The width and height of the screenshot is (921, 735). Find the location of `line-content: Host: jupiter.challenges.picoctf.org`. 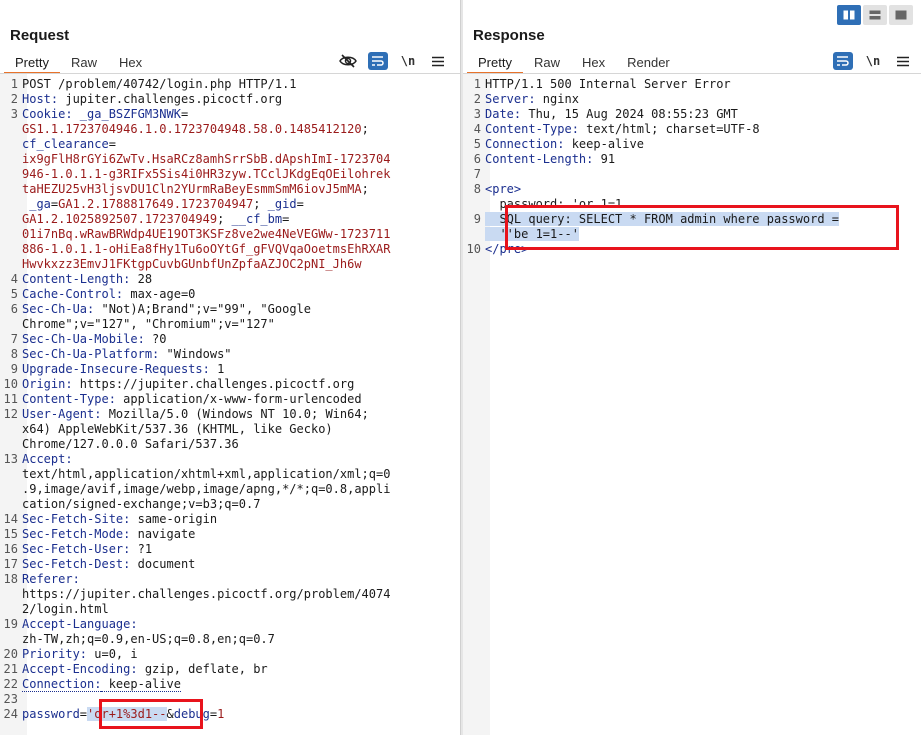

line-content: Host: jupiter.challenges.picoctf.org is located at coordinates (152, 99).